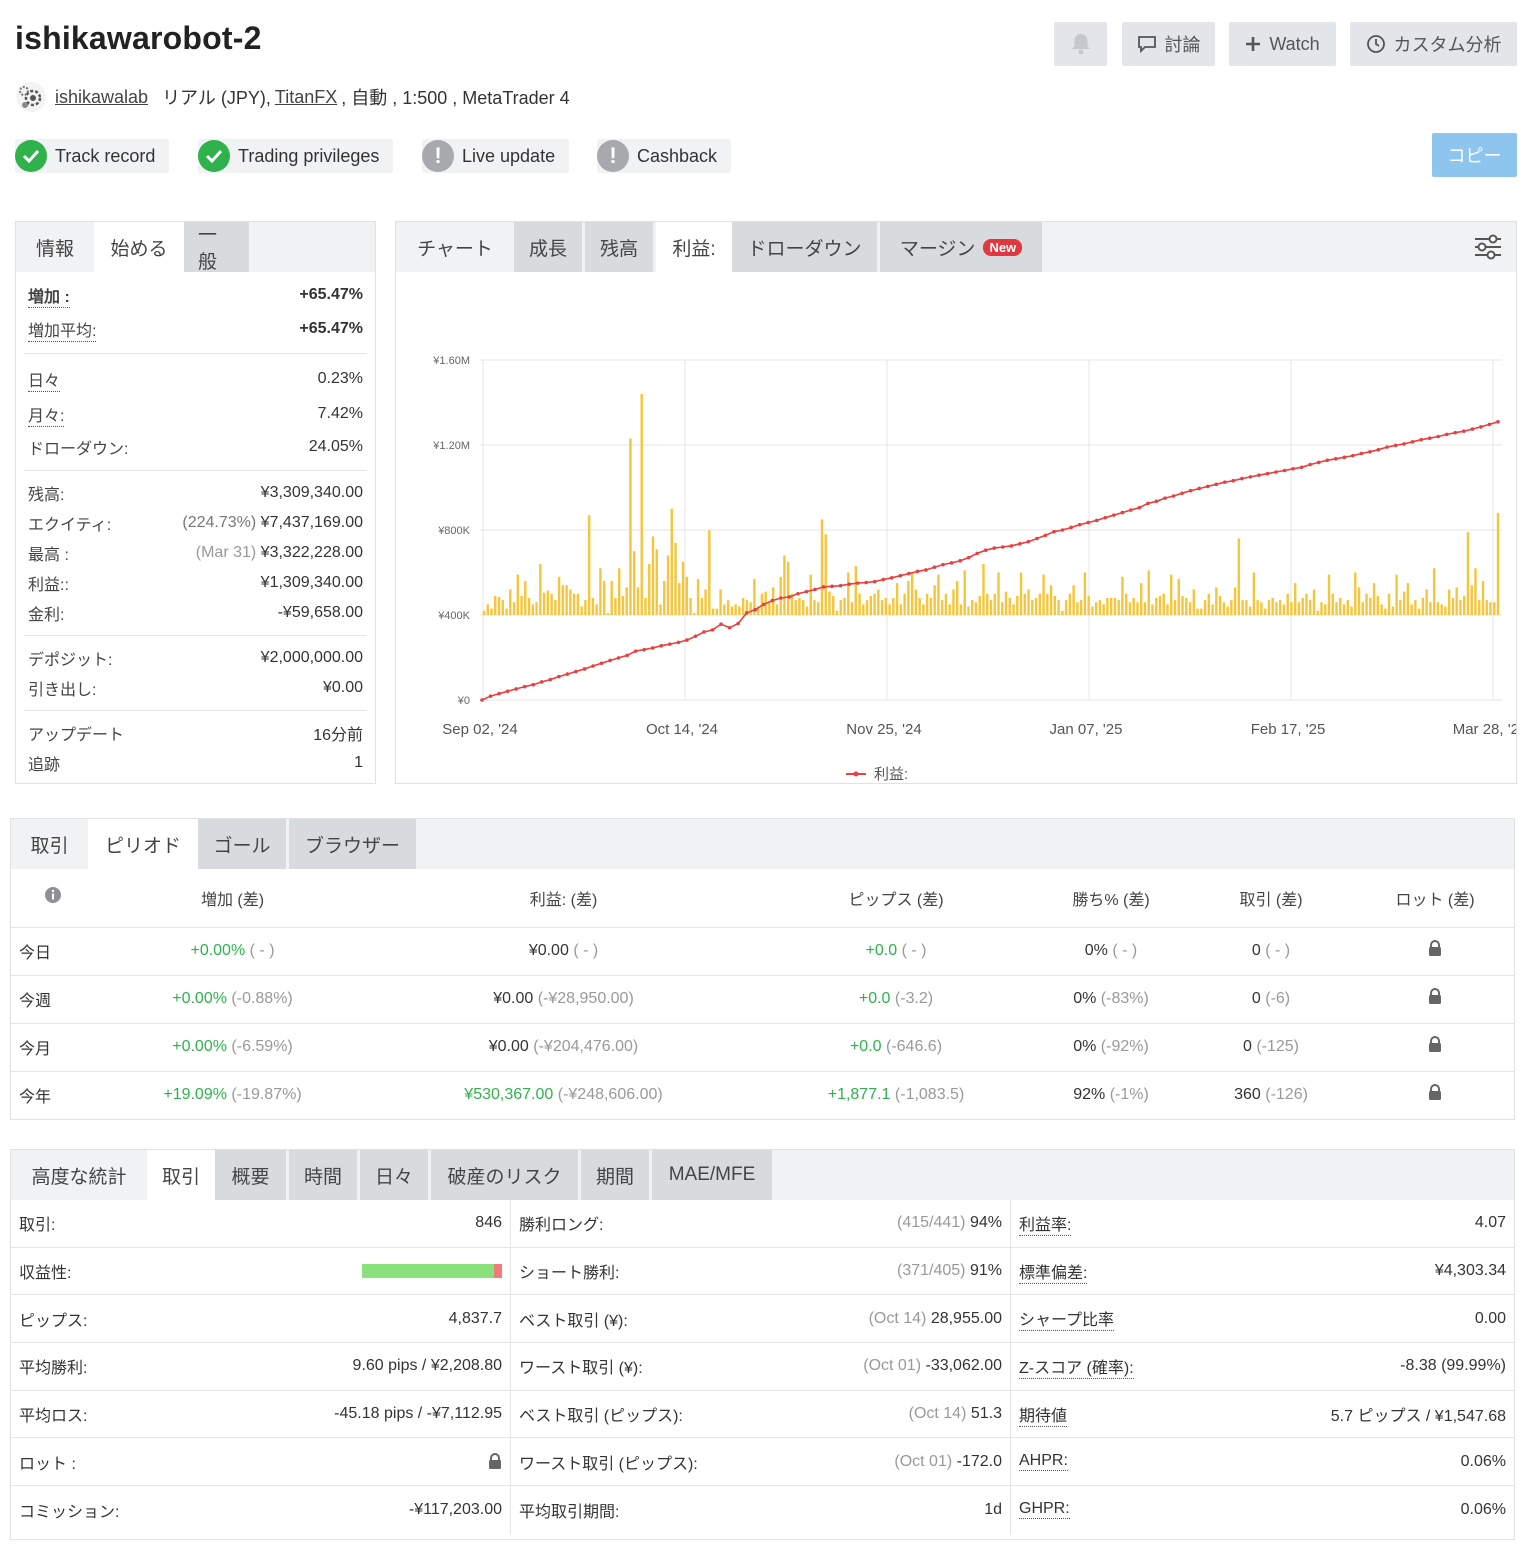 The image size is (1532, 1550). What do you see at coordinates (143, 844) in the screenshot?
I see `tab-period: ピリオド` at bounding box center [143, 844].